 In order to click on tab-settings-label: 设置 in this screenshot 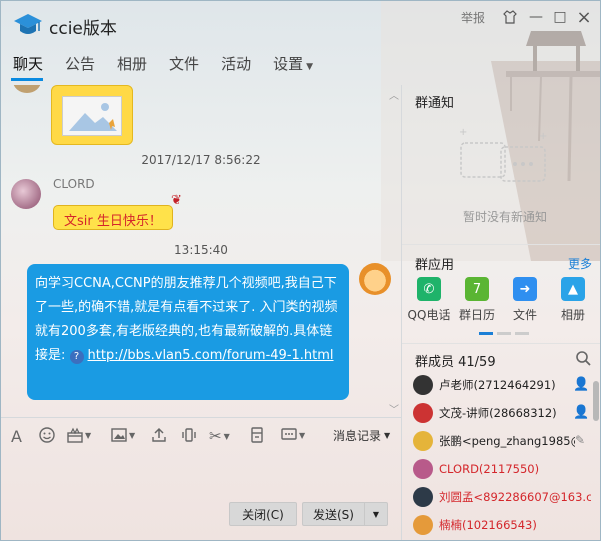, I will do `click(288, 64)`.